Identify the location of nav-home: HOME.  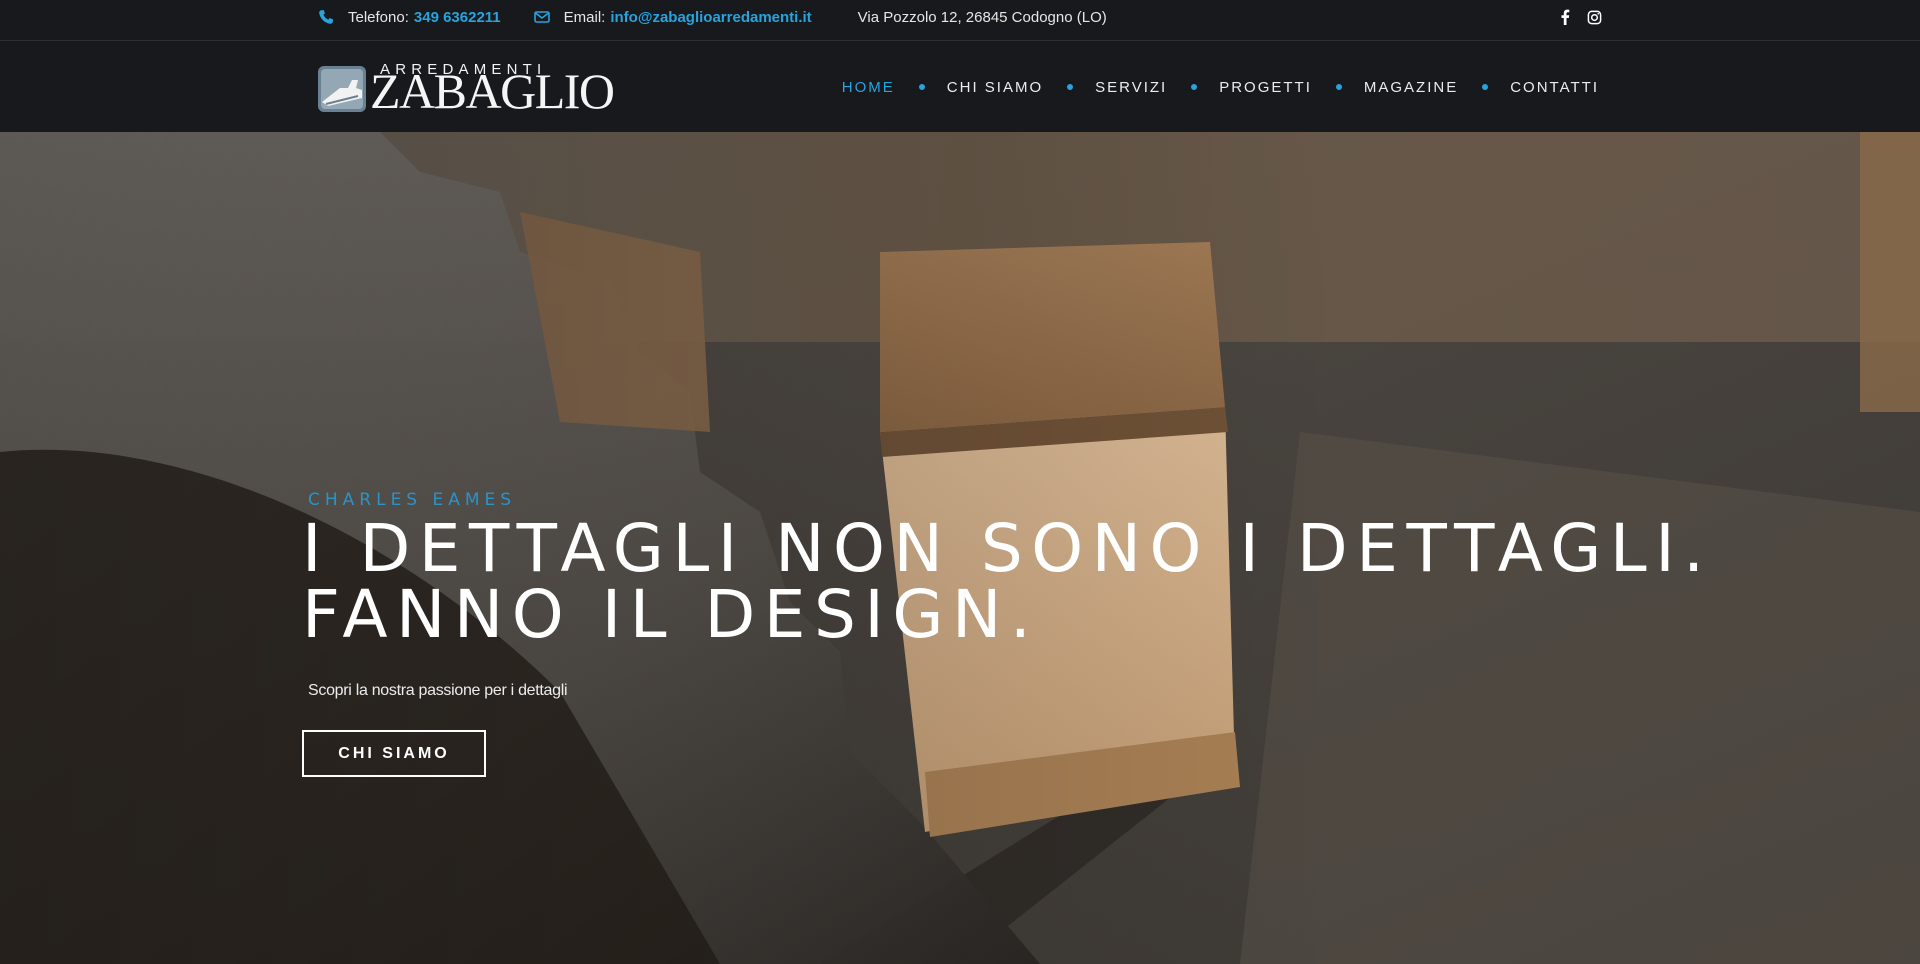
(868, 87).